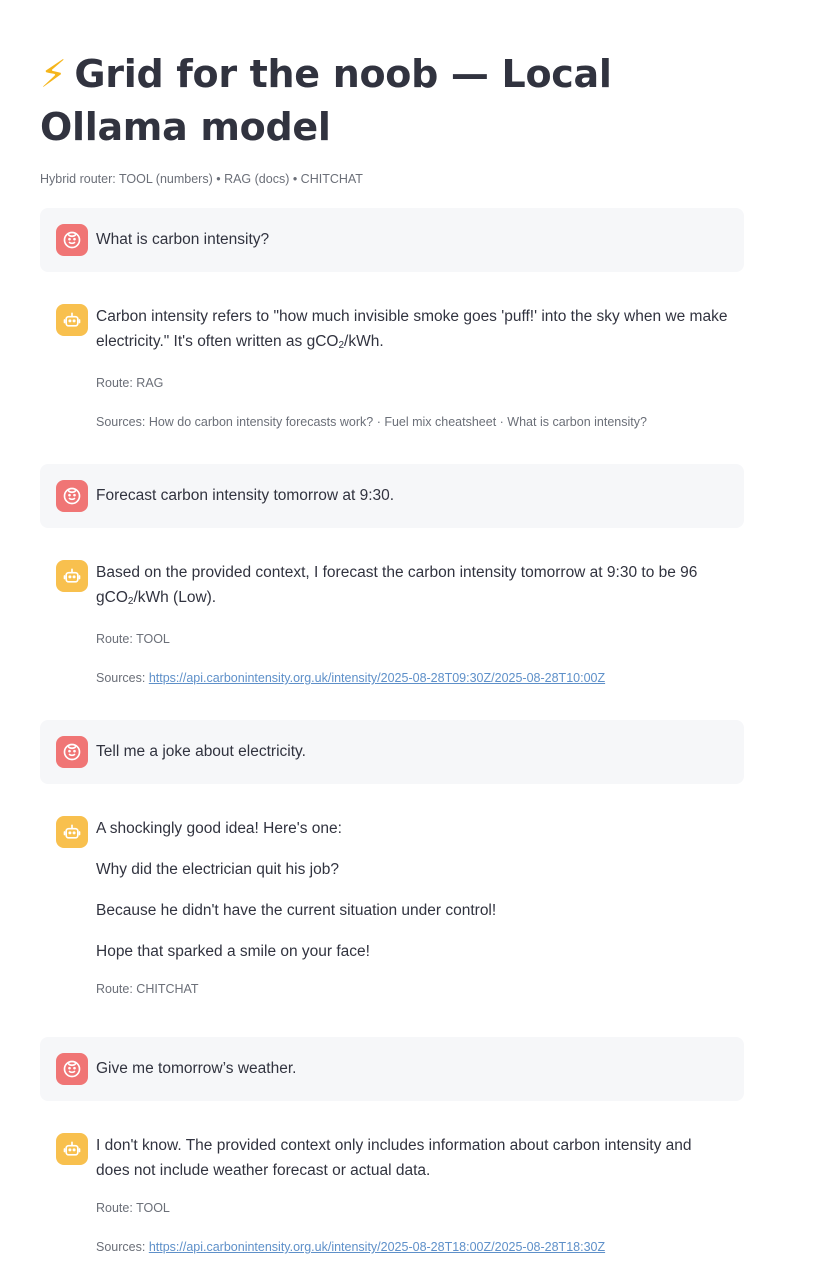 The image size is (834, 1277). I want to click on lightning-bolt-icon: ⚡, so click(53, 74).